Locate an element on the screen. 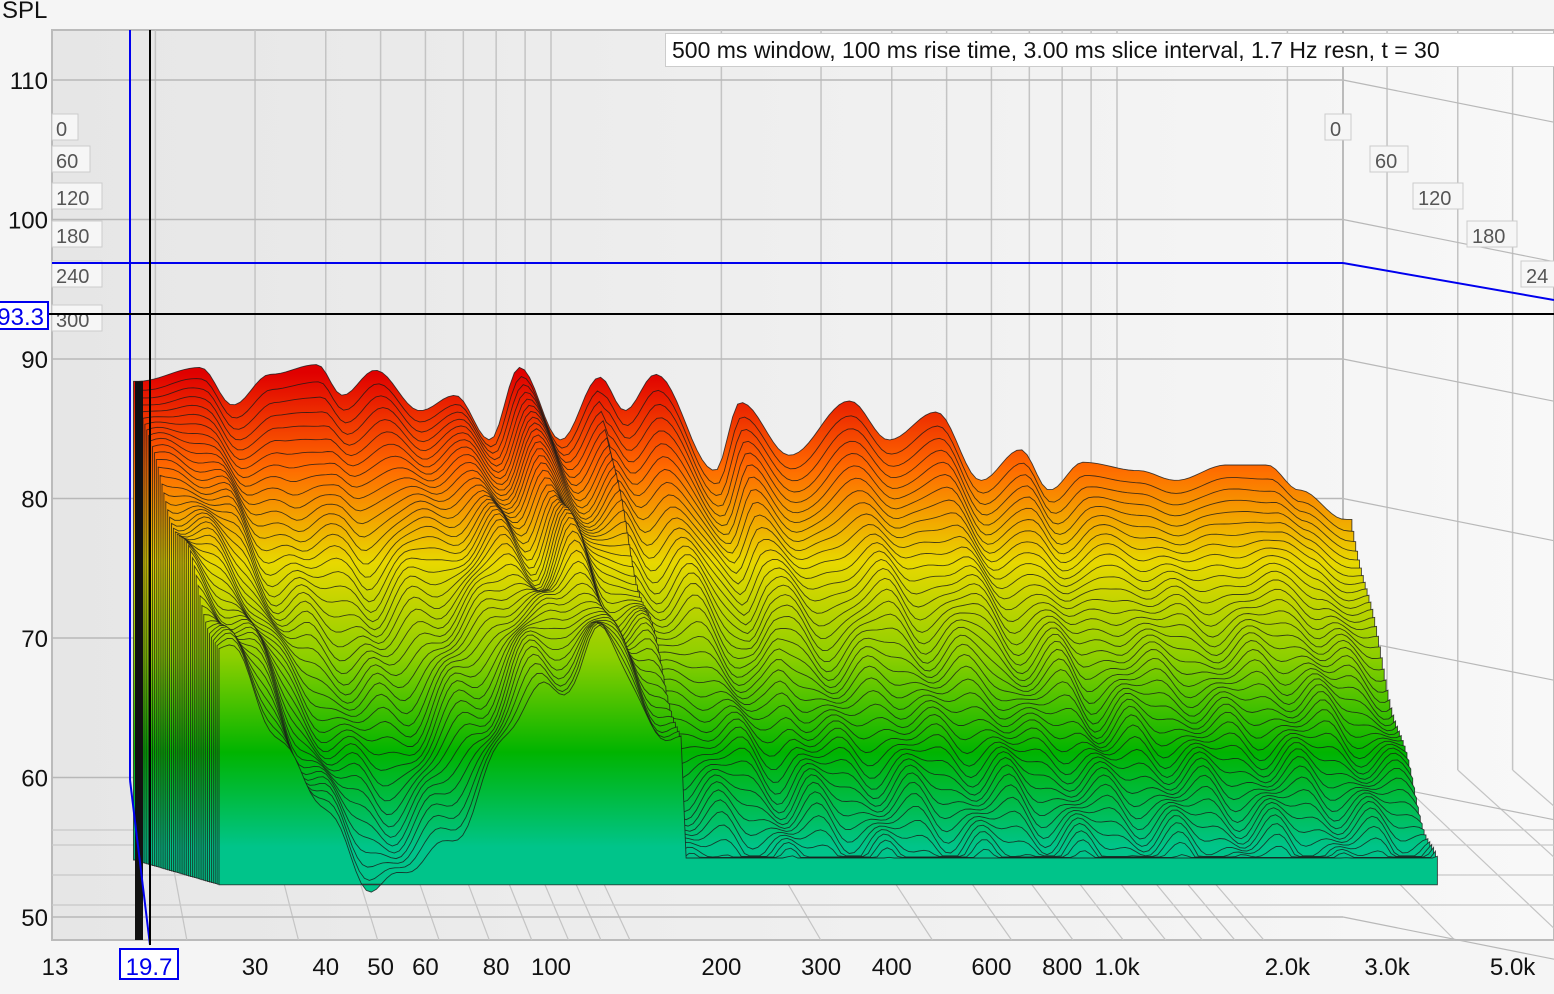 Image resolution: width=1554 pixels, height=994 pixels. y-tick-label: 80 is located at coordinates (34, 500).